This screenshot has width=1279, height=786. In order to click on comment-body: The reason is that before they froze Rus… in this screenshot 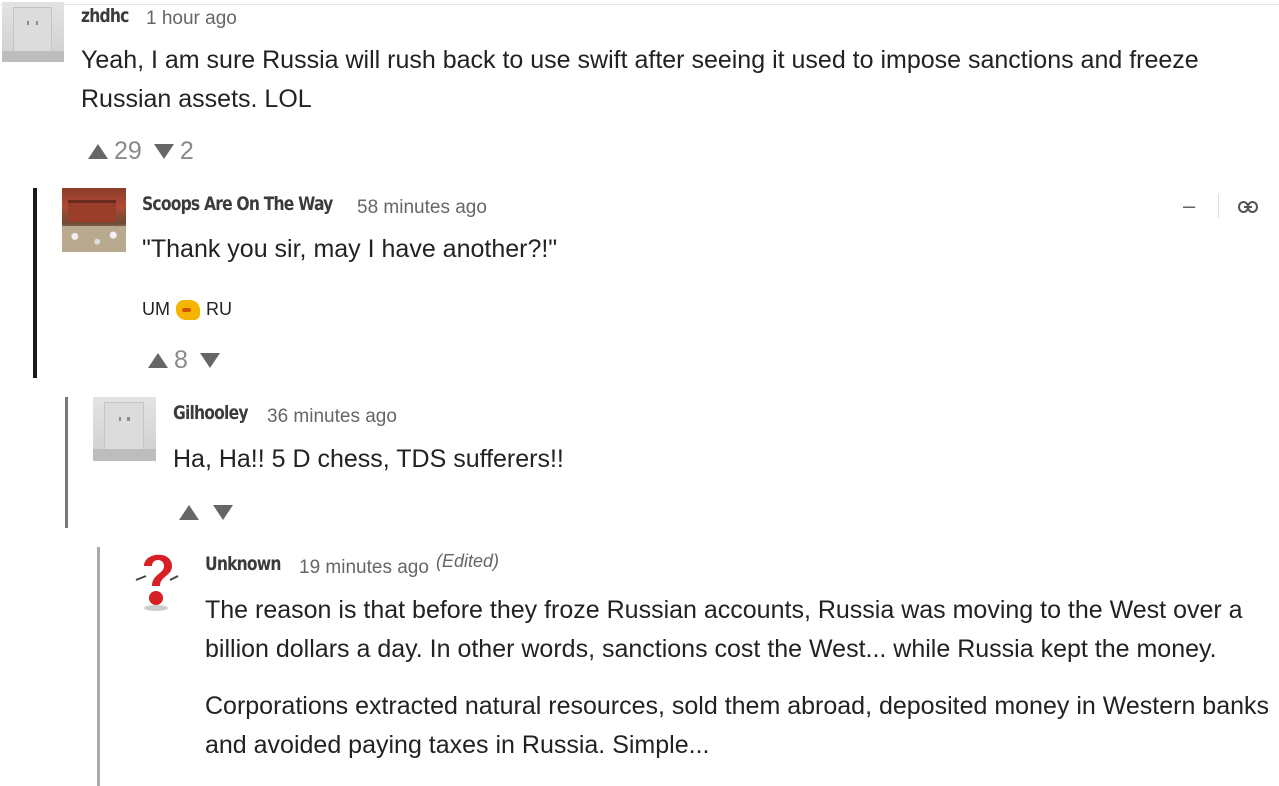, I will do `click(724, 629)`.